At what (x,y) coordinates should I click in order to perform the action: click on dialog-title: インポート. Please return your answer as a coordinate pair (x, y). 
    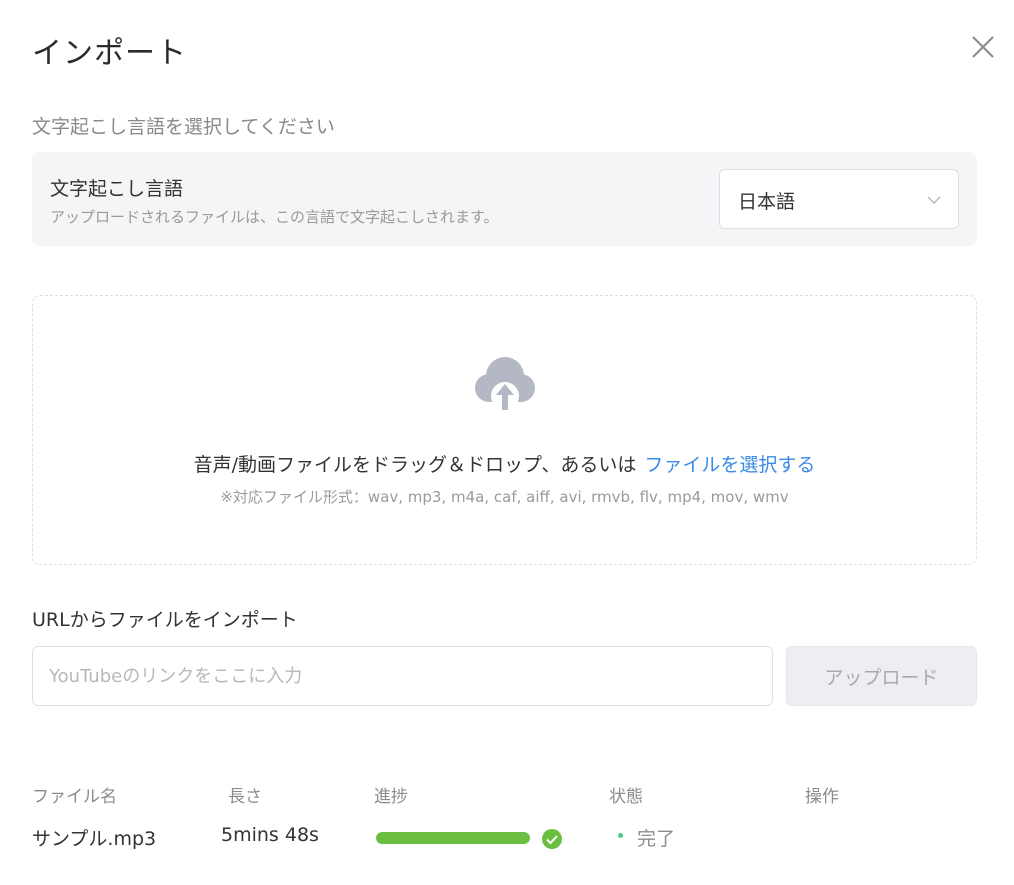
    Looking at the image, I should click on (109, 53).